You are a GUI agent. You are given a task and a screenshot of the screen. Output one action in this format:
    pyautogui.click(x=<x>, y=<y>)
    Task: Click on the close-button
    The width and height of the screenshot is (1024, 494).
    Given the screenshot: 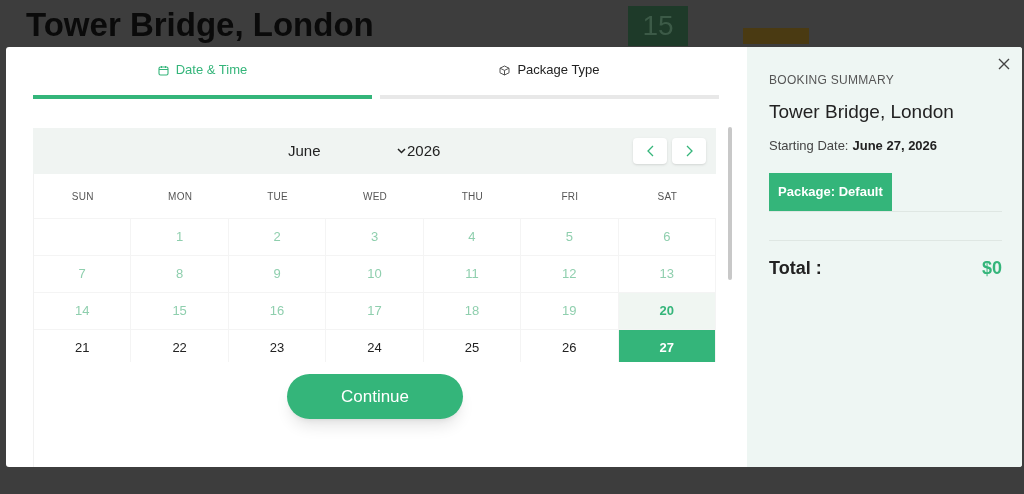 What is the action you would take?
    pyautogui.click(x=1005, y=64)
    